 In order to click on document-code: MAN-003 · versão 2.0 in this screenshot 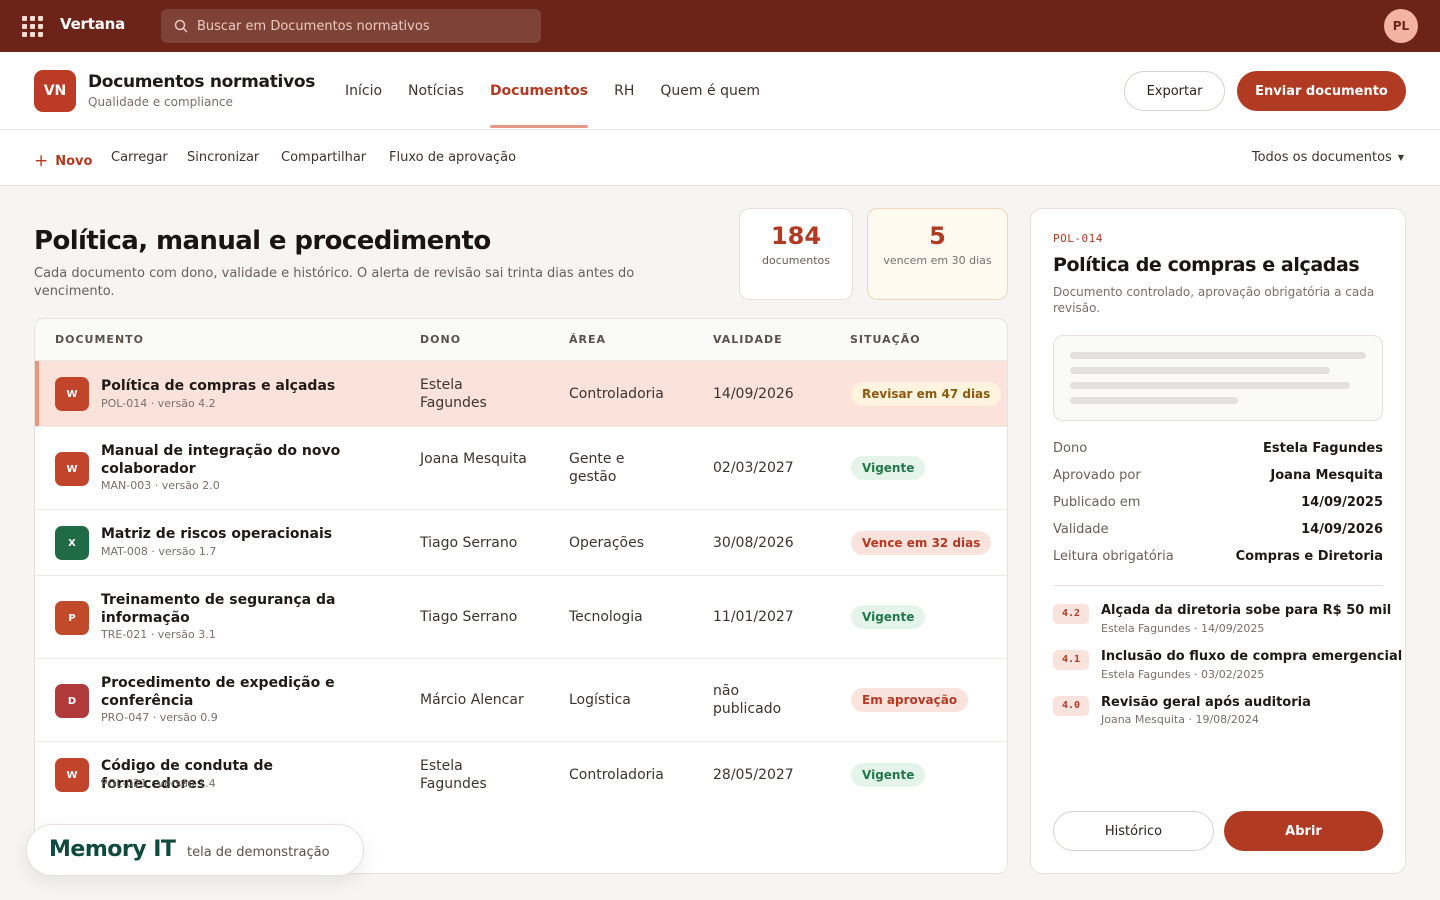, I will do `click(160, 485)`.